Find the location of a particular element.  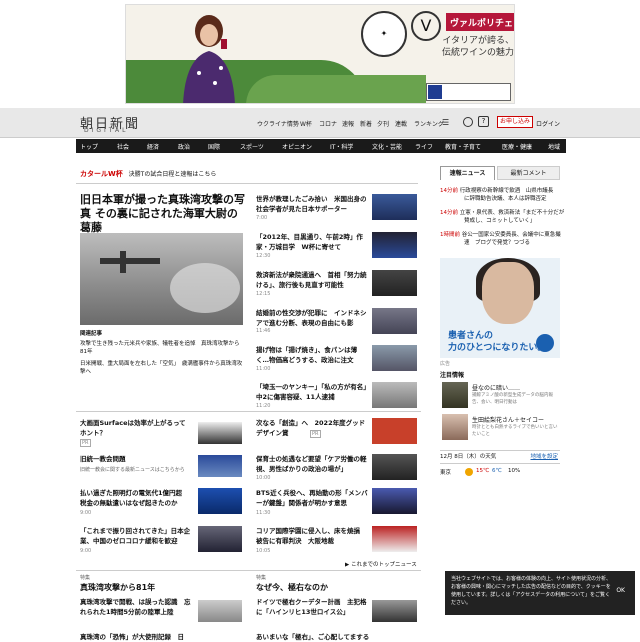

news-time: 1時間前 is located at coordinates (450, 235).